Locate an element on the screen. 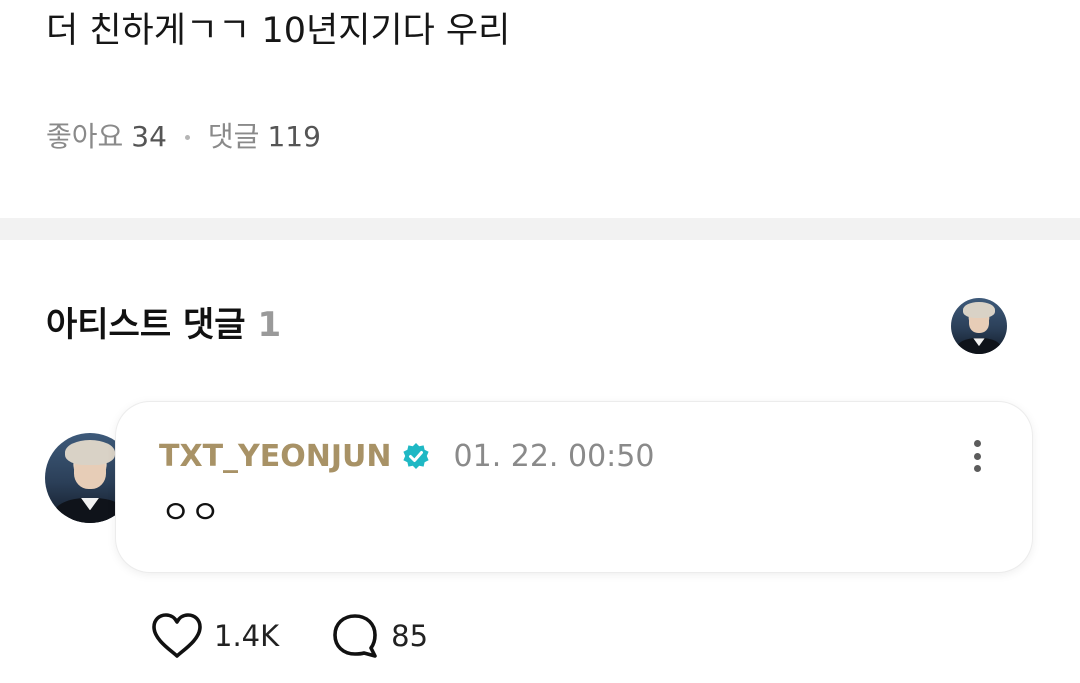 The width and height of the screenshot is (1080, 683). reply-button: 85 is located at coordinates (379, 636).